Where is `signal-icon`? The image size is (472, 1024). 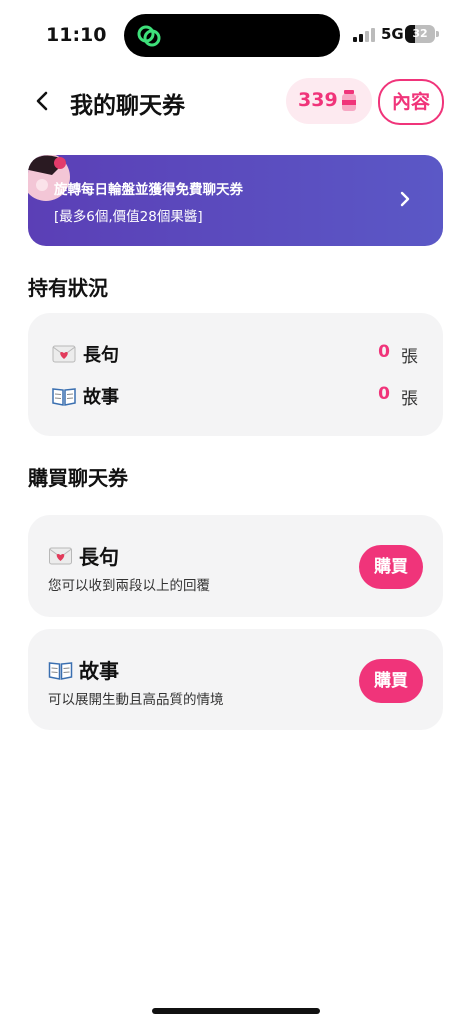
signal-icon is located at coordinates (365, 35).